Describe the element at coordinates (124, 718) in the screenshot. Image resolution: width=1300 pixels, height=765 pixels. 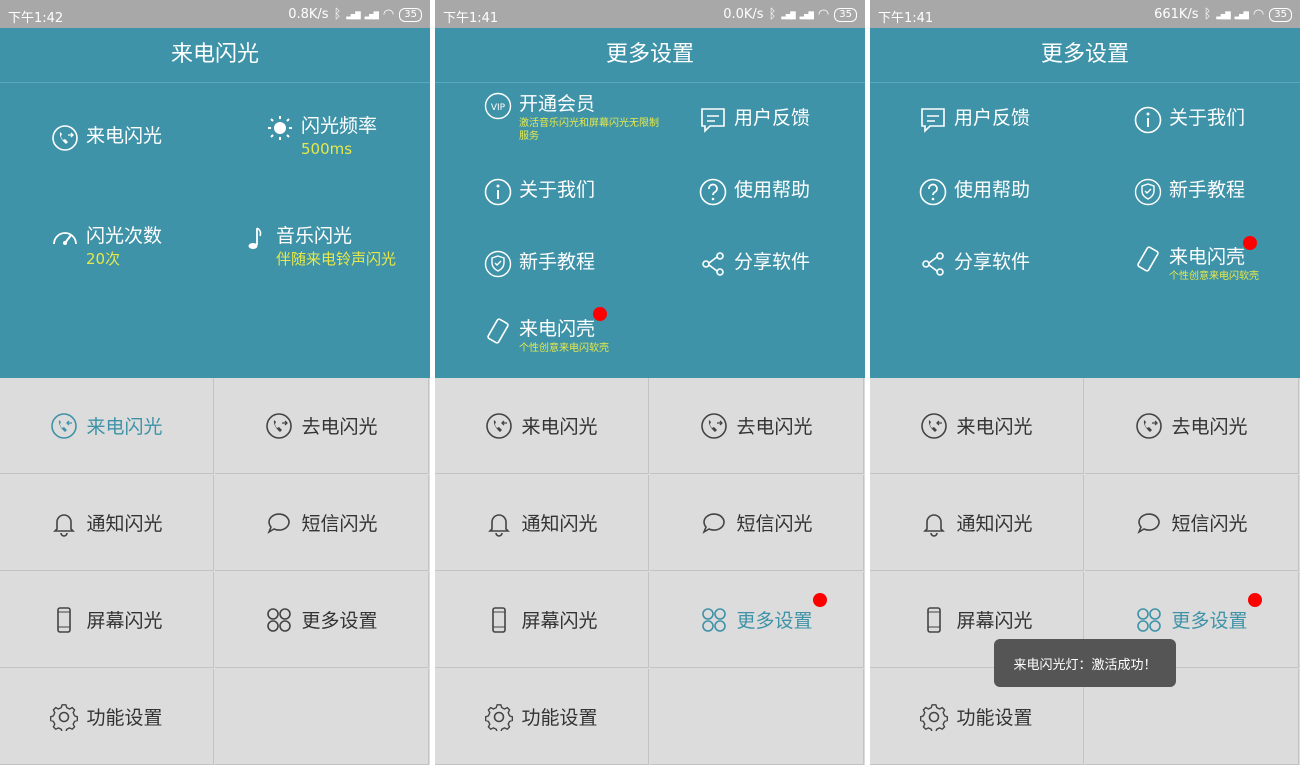
I see `menu-label: 功能设置` at that location.